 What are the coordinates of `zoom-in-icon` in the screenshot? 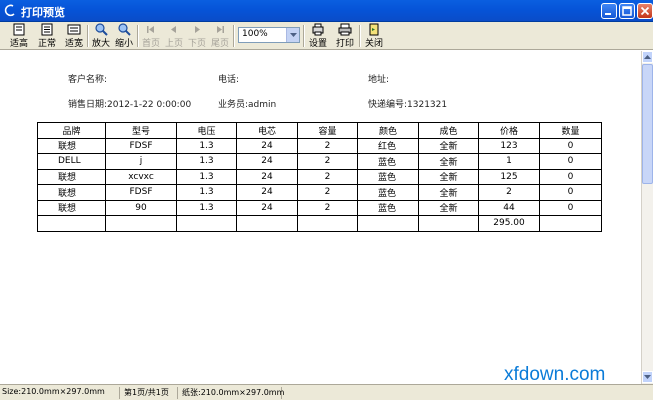 It's located at (101, 29).